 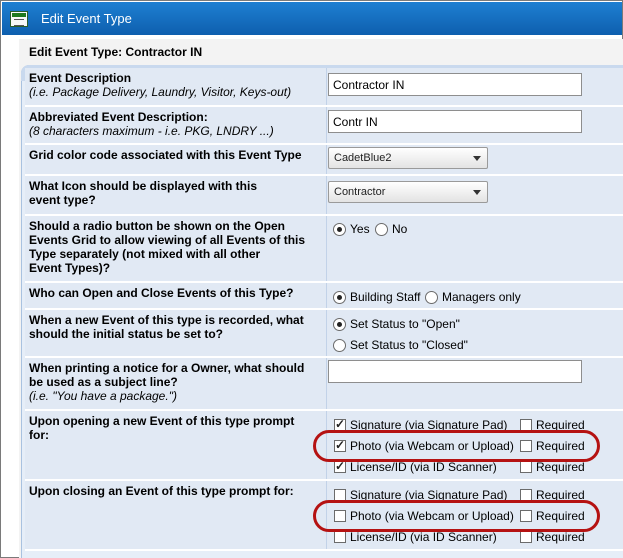 I want to click on subject-line-input, so click(x=455, y=371).